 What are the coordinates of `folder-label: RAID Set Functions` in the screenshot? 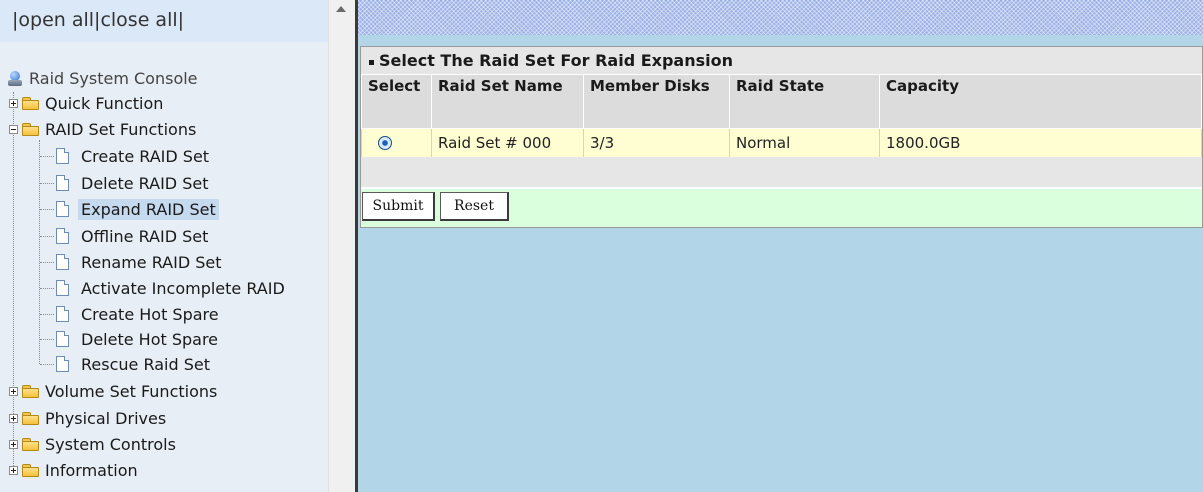 It's located at (121, 129).